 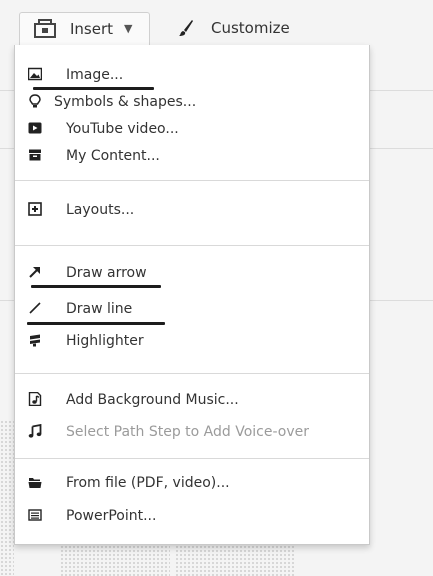 I want to click on arrow-icon, so click(x=34, y=272).